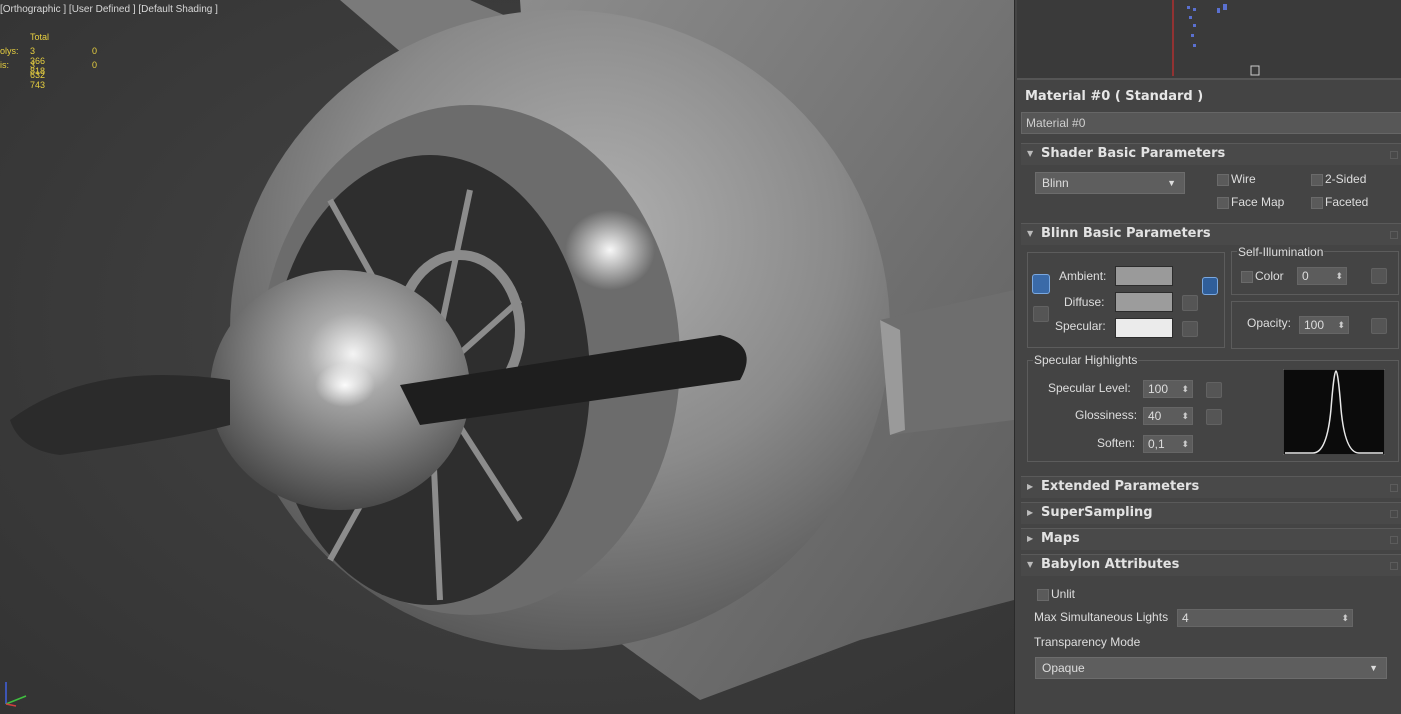  What do you see at coordinates (1265, 618) in the screenshot?
I see `max-lights-spinner: 4 ⬍` at bounding box center [1265, 618].